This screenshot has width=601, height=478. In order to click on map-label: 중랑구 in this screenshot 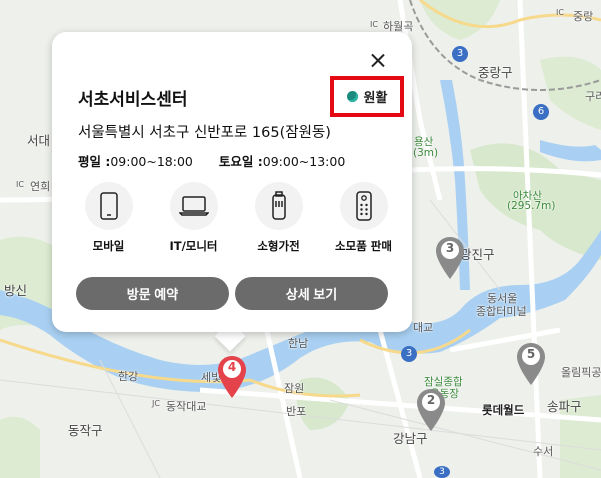, I will do `click(495, 72)`.